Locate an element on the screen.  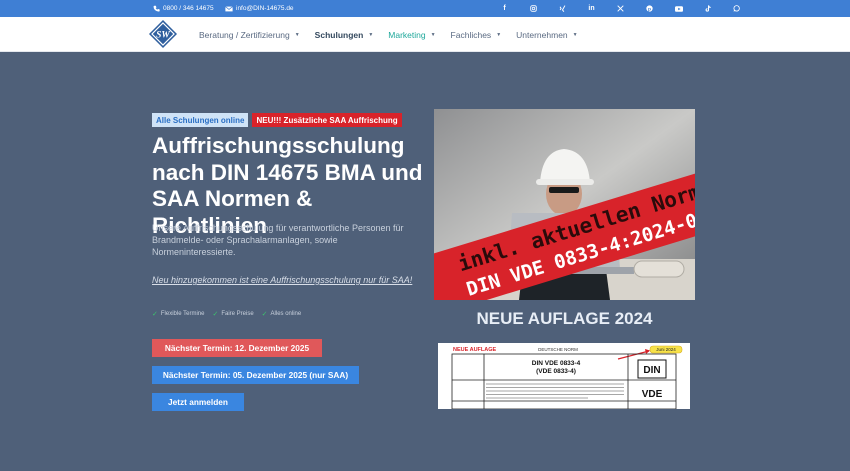
svg-text: SW is located at coordinates (163, 36).